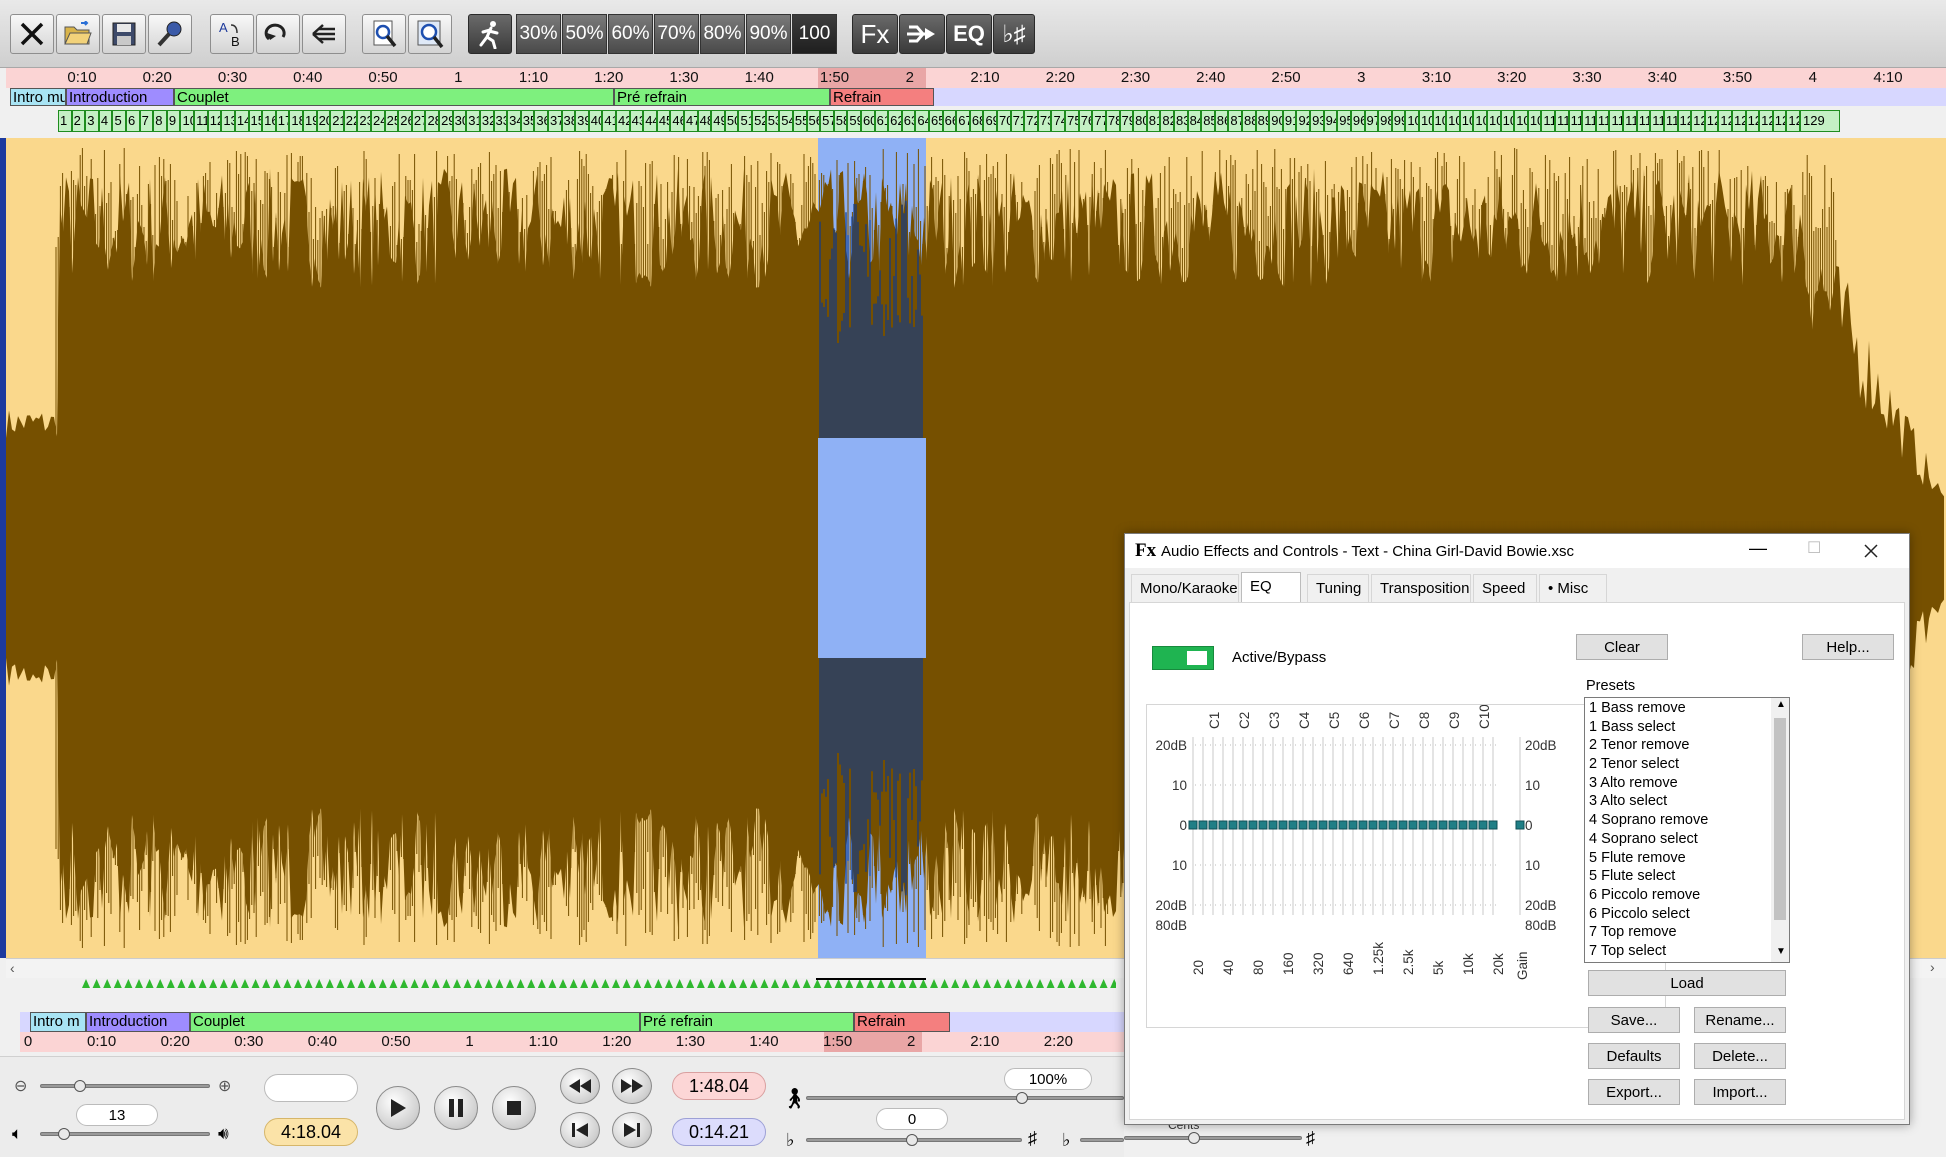  Describe the element at coordinates (1385, 121) in the screenshot. I see `measure-number: 98` at that location.